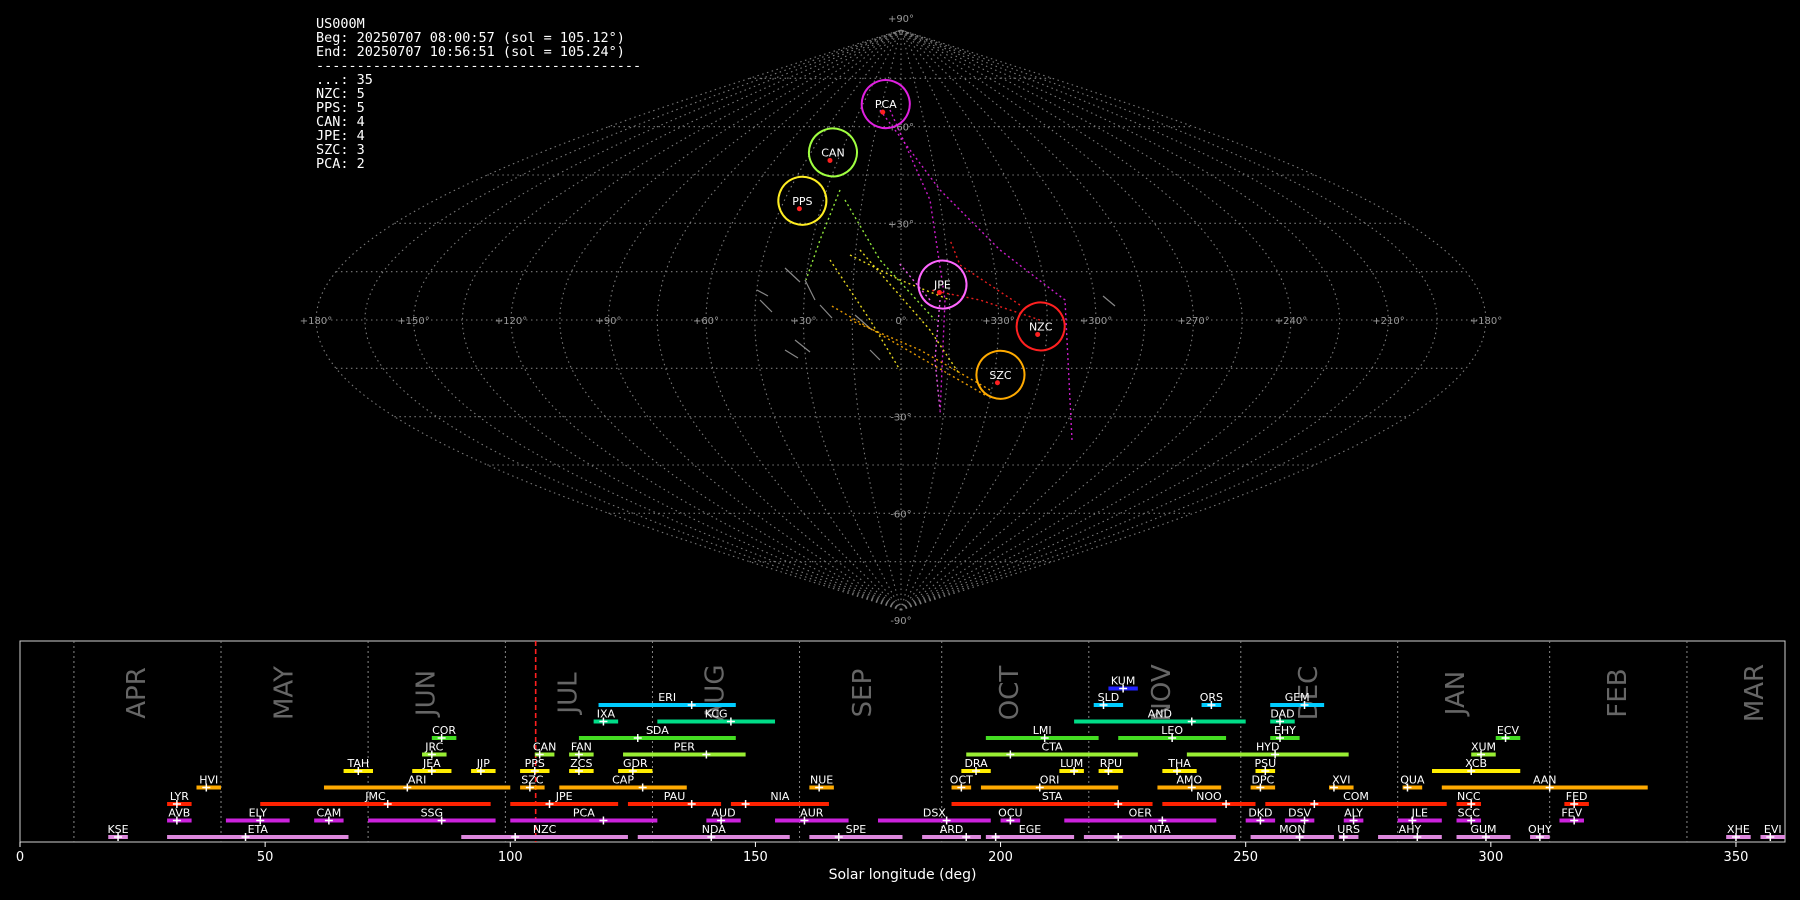 Image resolution: width=1800 pixels, height=900 pixels. What do you see at coordinates (375, 796) in the screenshot?
I see `shower-code-label: JMC` at bounding box center [375, 796].